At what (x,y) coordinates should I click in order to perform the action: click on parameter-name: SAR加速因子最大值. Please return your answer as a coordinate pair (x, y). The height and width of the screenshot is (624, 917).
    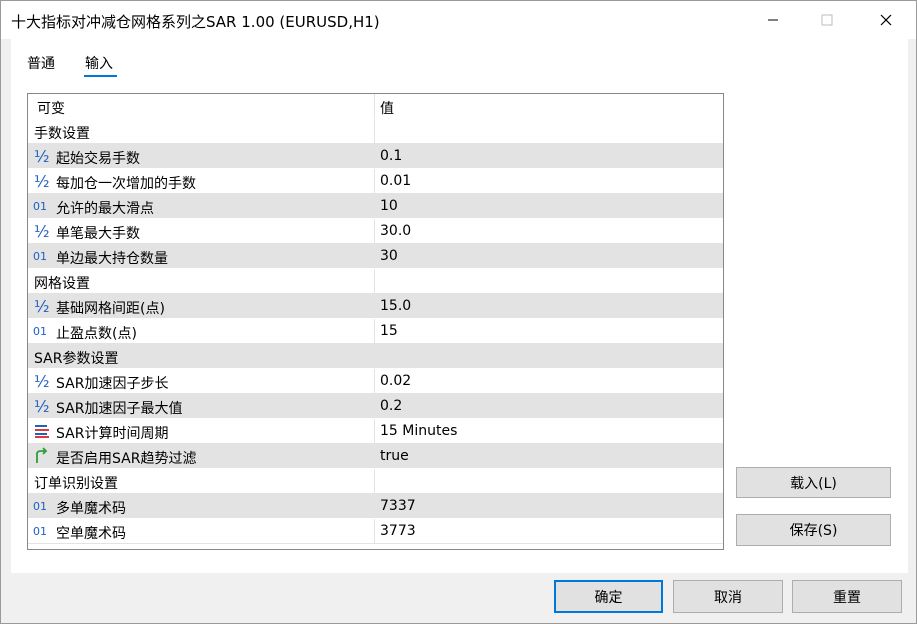
    Looking at the image, I should click on (119, 409).